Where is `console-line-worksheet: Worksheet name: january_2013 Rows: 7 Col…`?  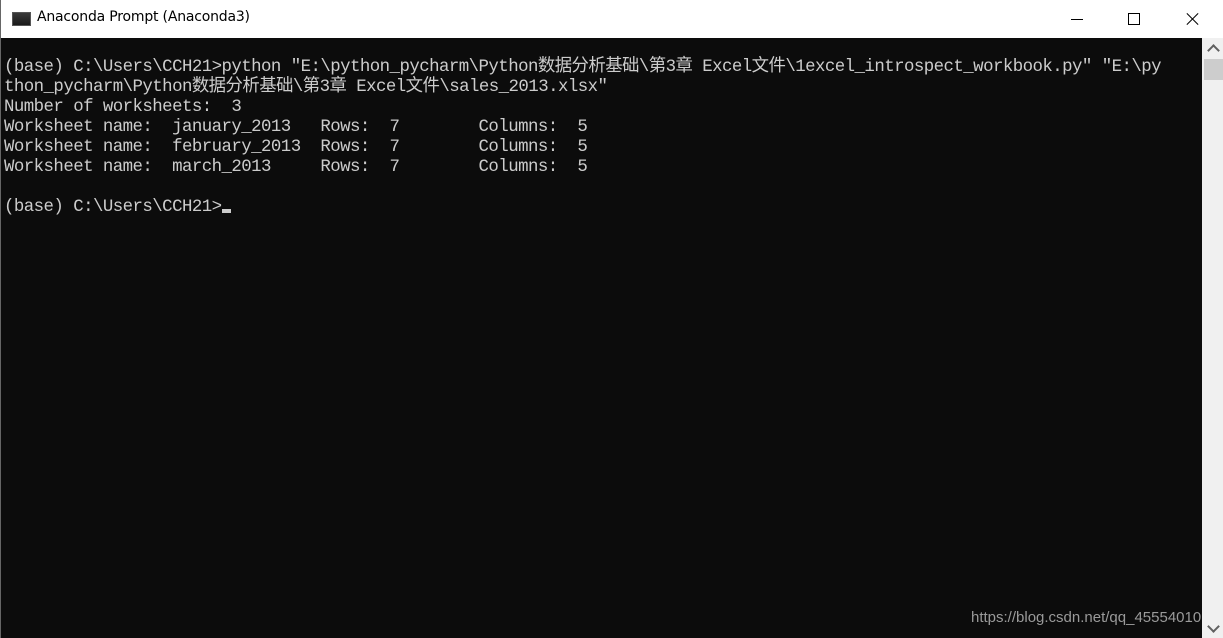
console-line-worksheet: Worksheet name: january_2013 Rows: 7 Col… is located at coordinates (296, 127).